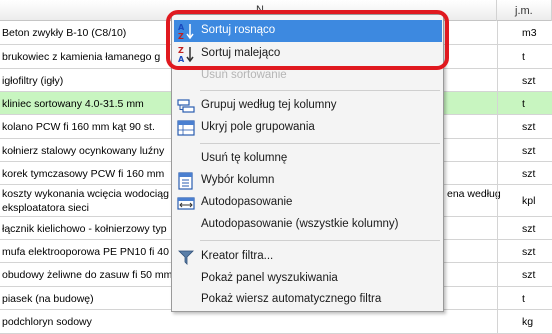  What do you see at coordinates (185, 181) in the screenshot?
I see `column-chooser-icon` at bounding box center [185, 181].